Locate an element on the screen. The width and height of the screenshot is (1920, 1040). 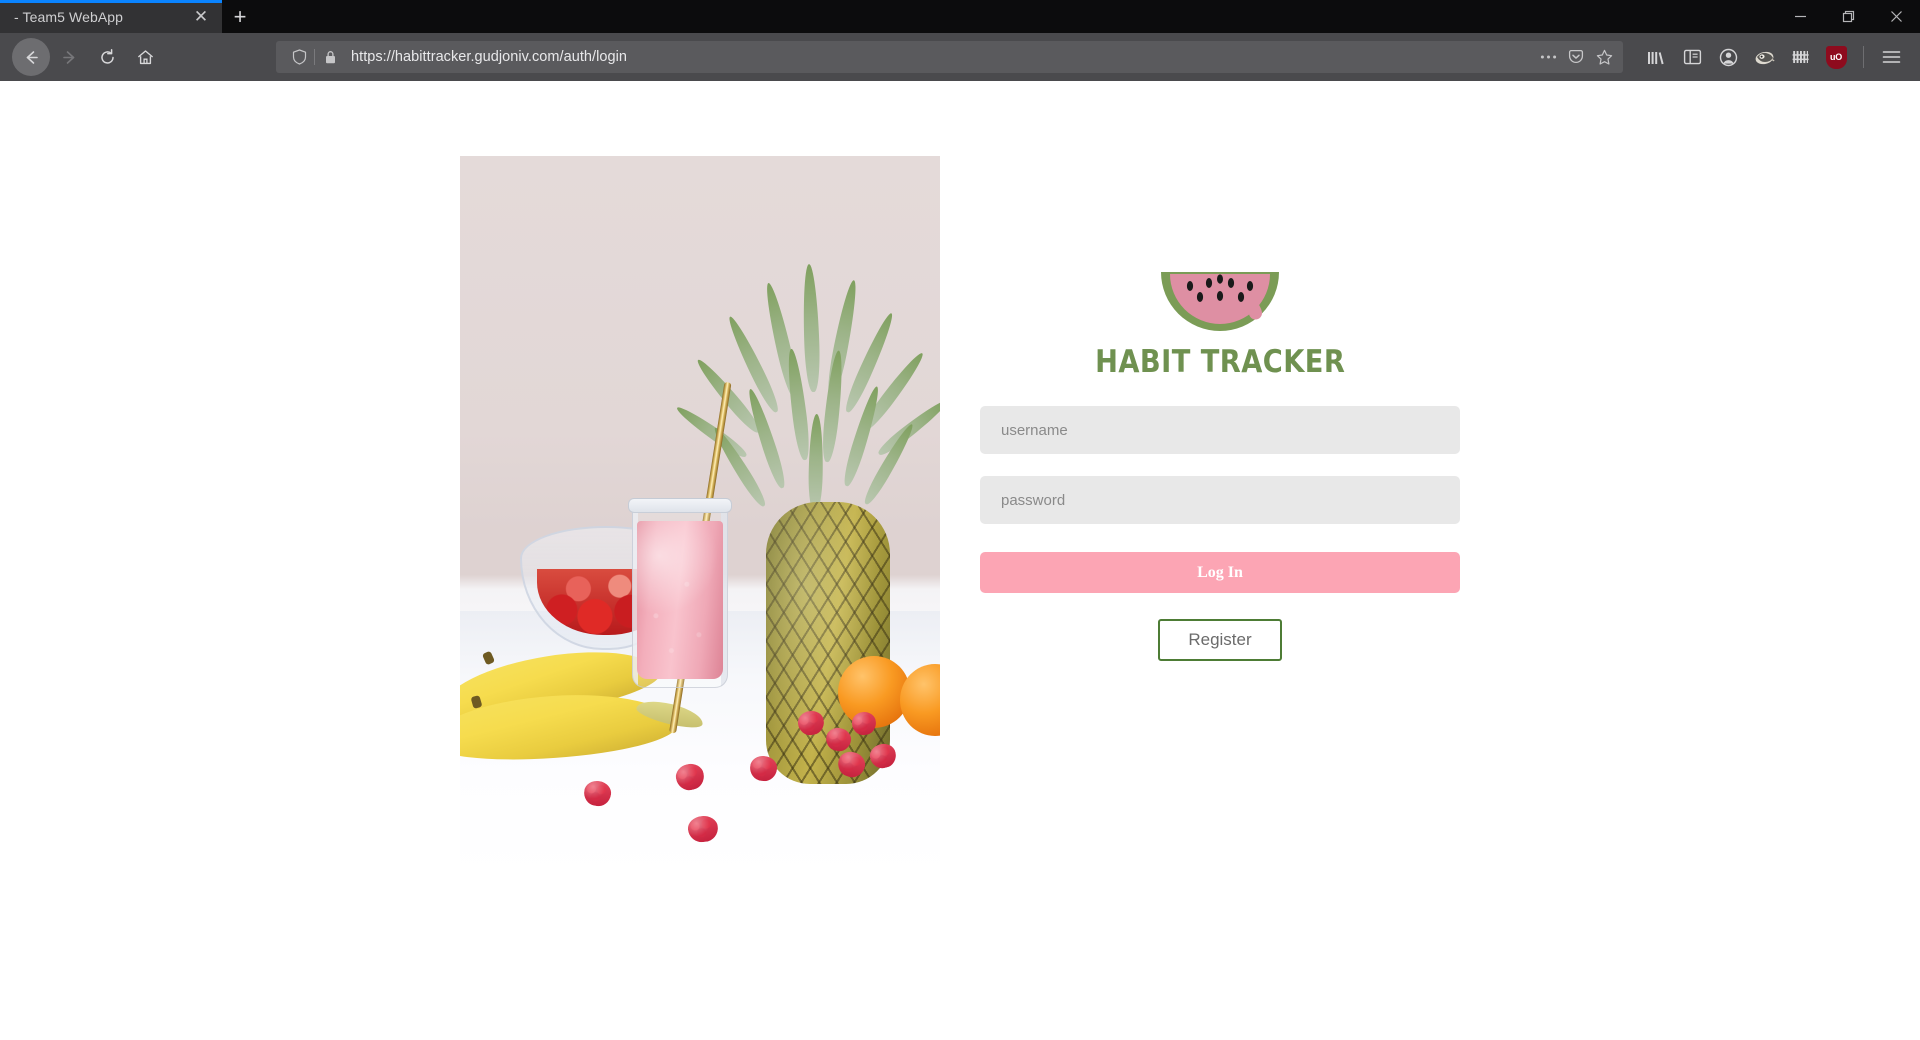
restore-button is located at coordinates (1848, 16).